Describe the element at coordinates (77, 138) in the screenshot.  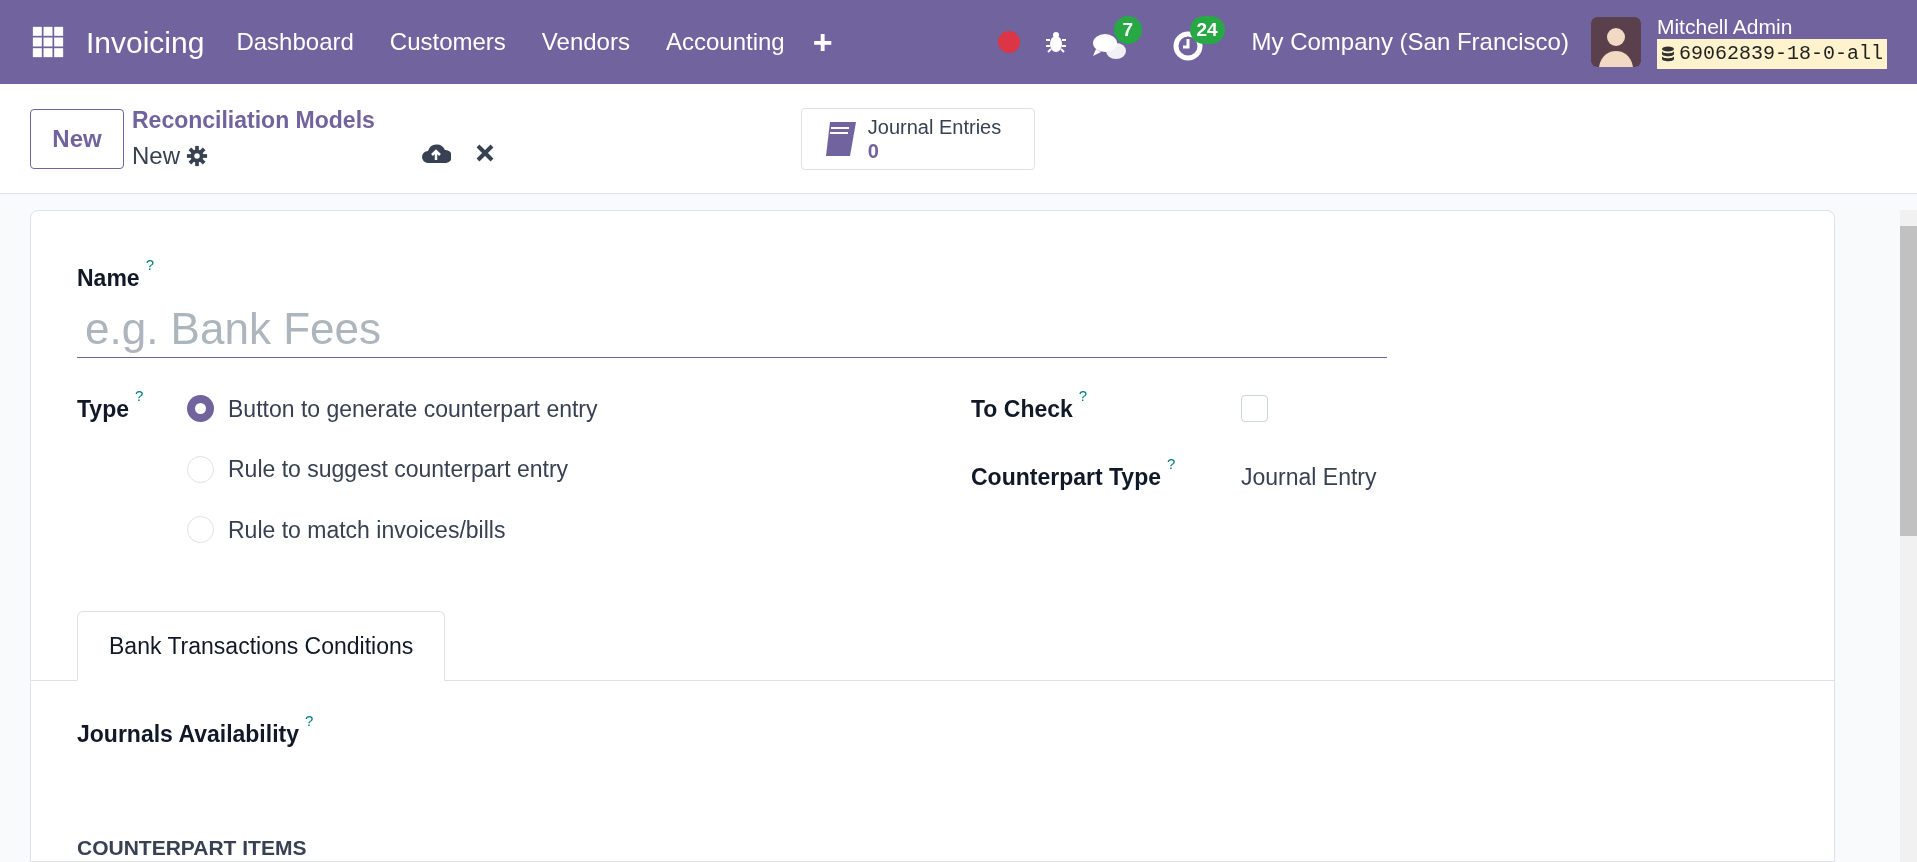
I see `new-button: New` at that location.